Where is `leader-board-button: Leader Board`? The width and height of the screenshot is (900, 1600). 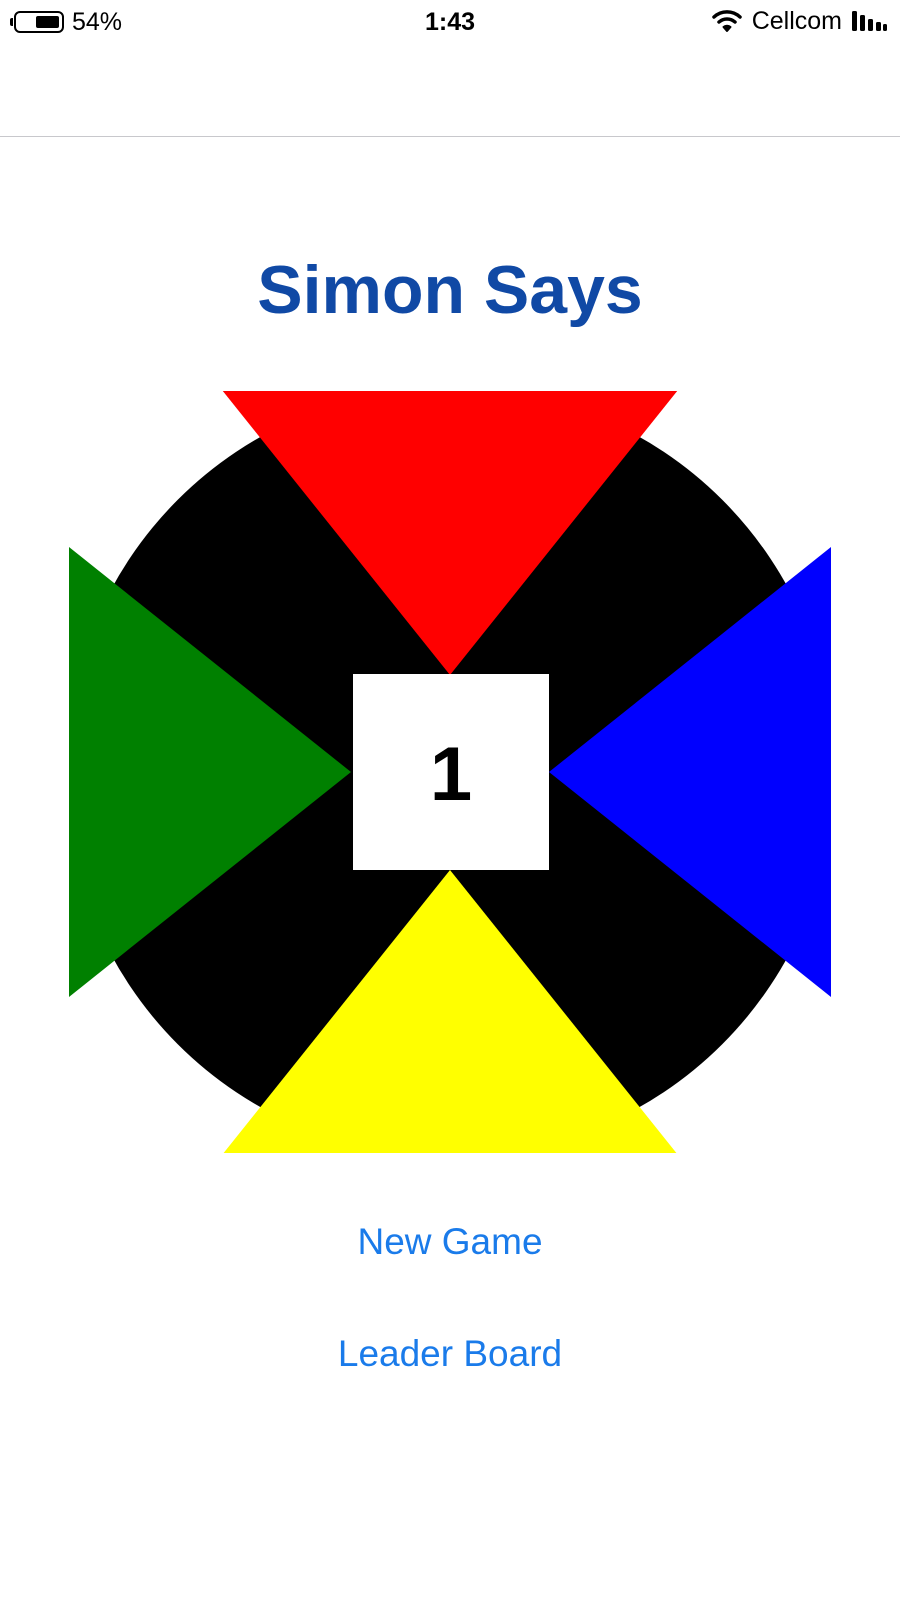
leader-board-button: Leader Board is located at coordinates (450, 1354).